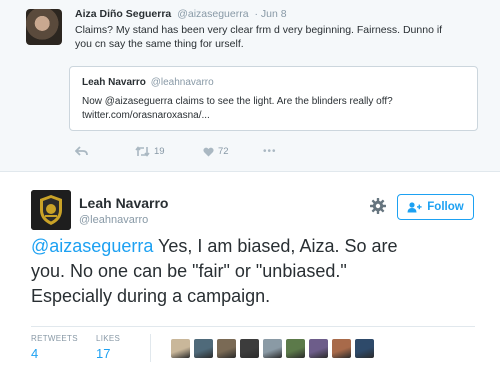 The image size is (500, 376). I want to click on retweet-icon, so click(142, 151).